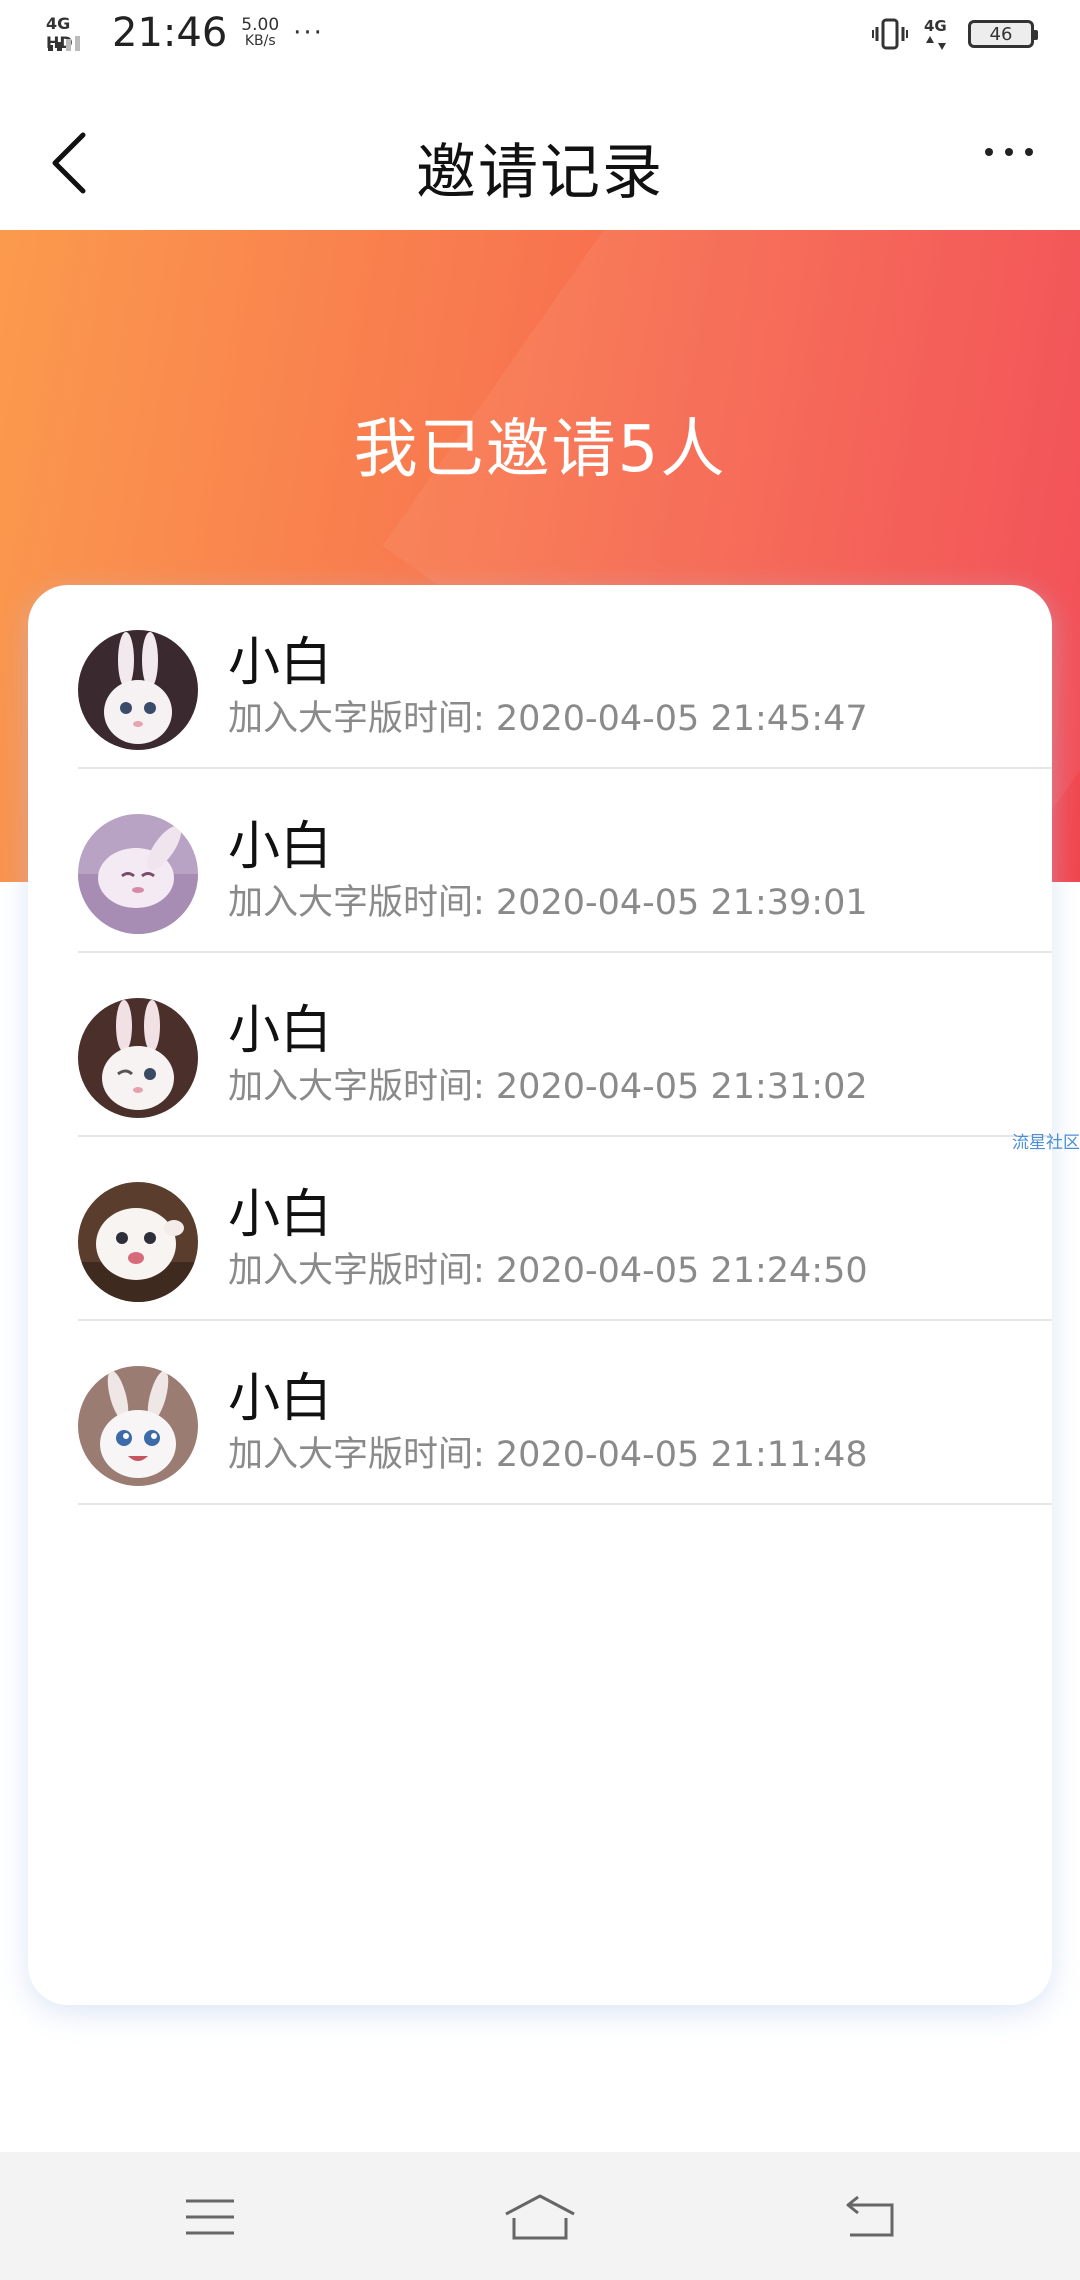  I want to click on home-button, so click(540, 2217).